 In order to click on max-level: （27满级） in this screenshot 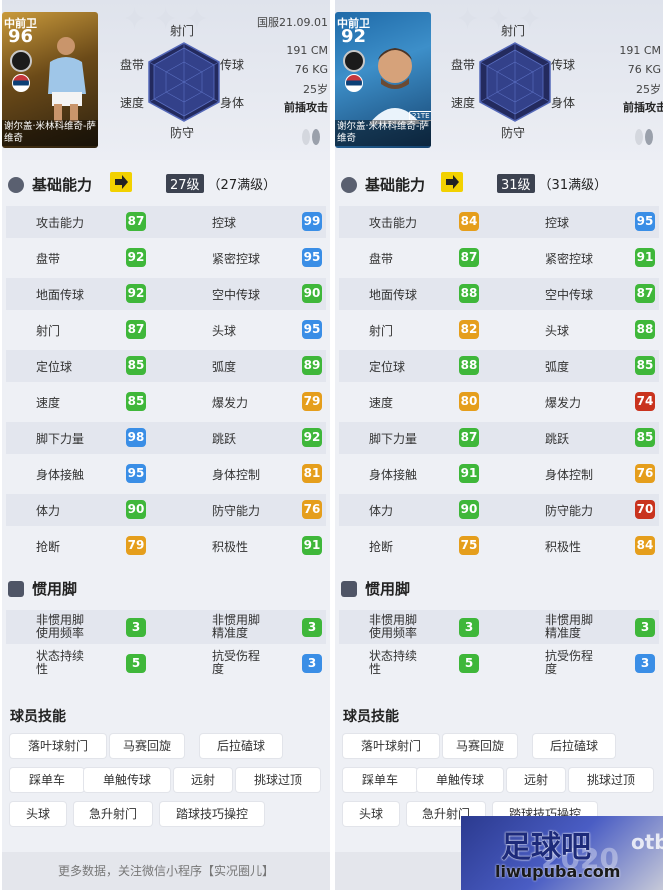, I will do `click(242, 185)`.